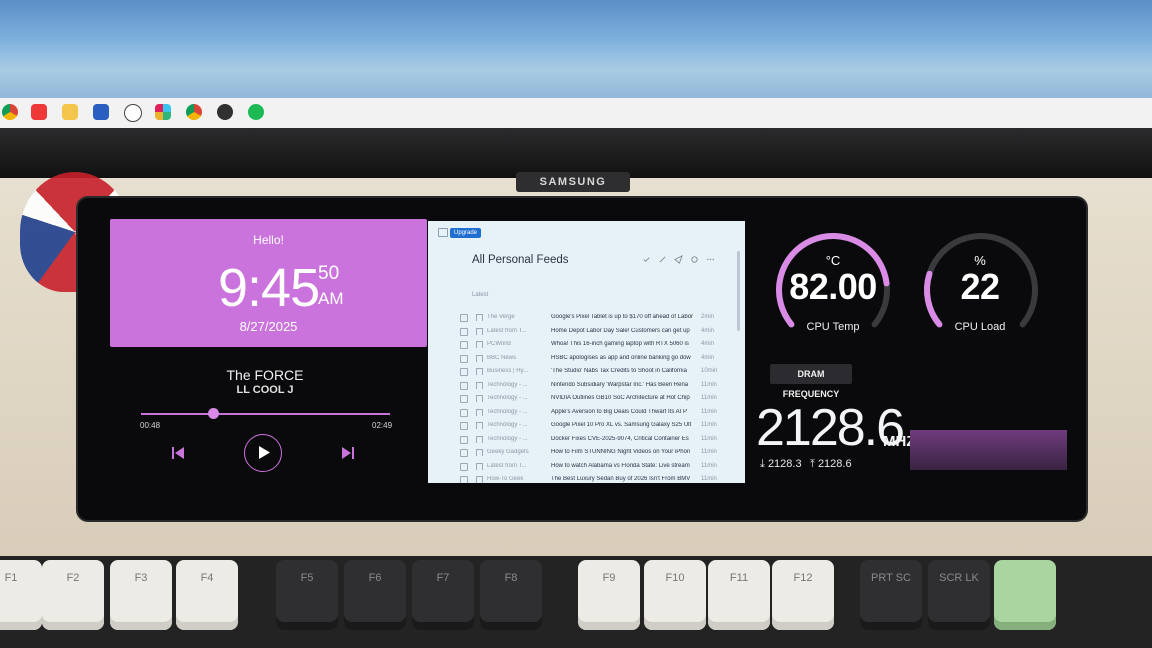 Image resolution: width=1152 pixels, height=648 pixels. What do you see at coordinates (502, 357) in the screenshot?
I see `feed-row-source: BBC News` at bounding box center [502, 357].